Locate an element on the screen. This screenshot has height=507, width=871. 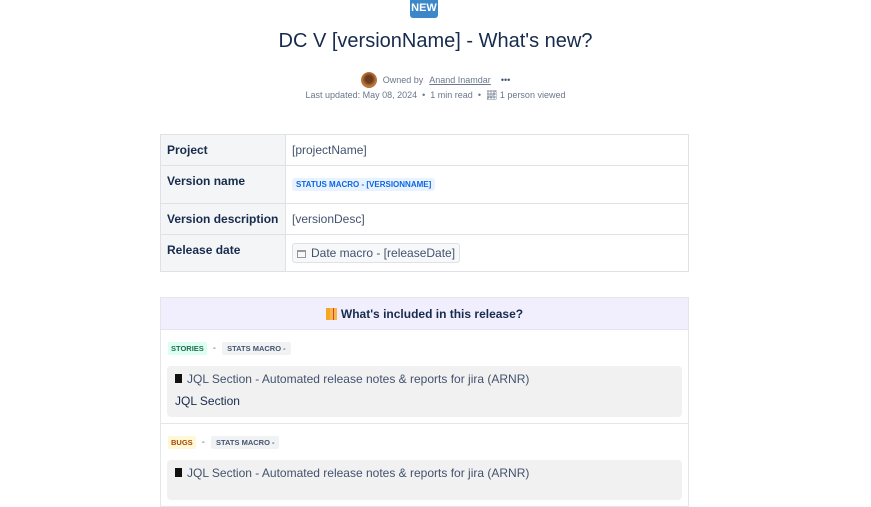
bugs-row: BUGS - STATS MACRO - is located at coordinates (424, 442).